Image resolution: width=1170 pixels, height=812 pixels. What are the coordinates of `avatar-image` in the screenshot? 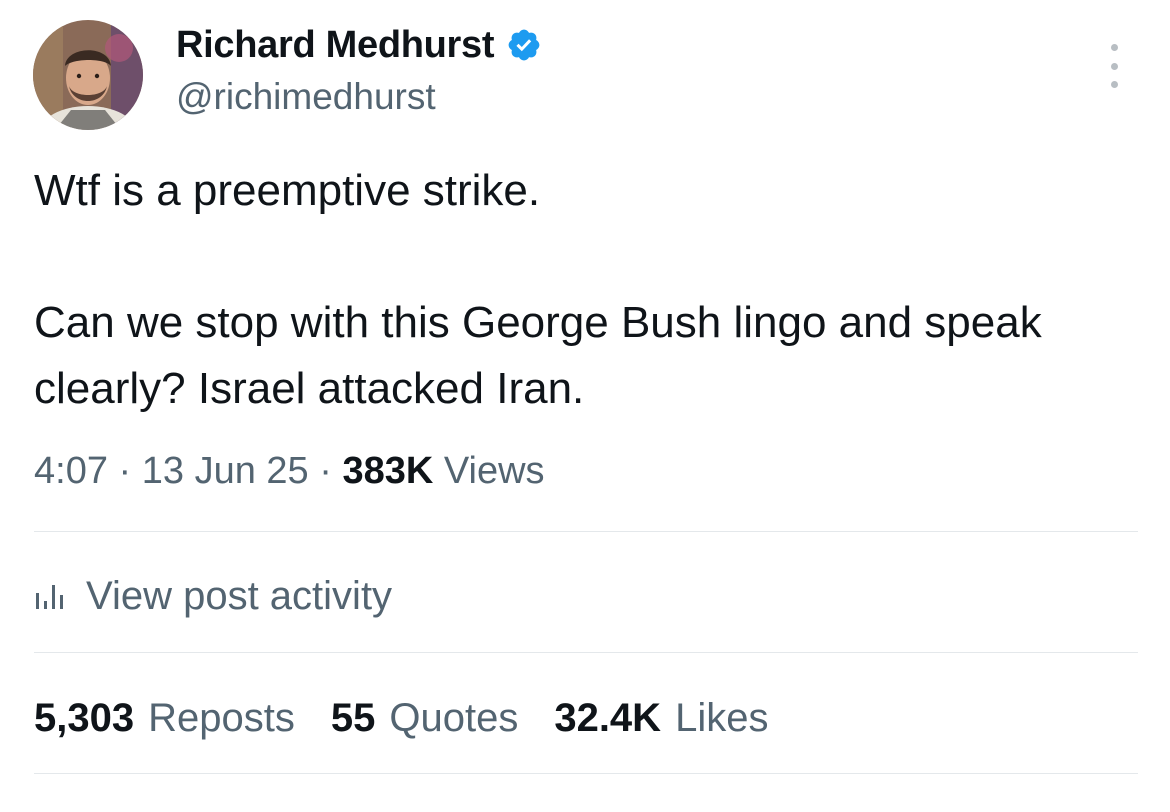 It's located at (88, 75).